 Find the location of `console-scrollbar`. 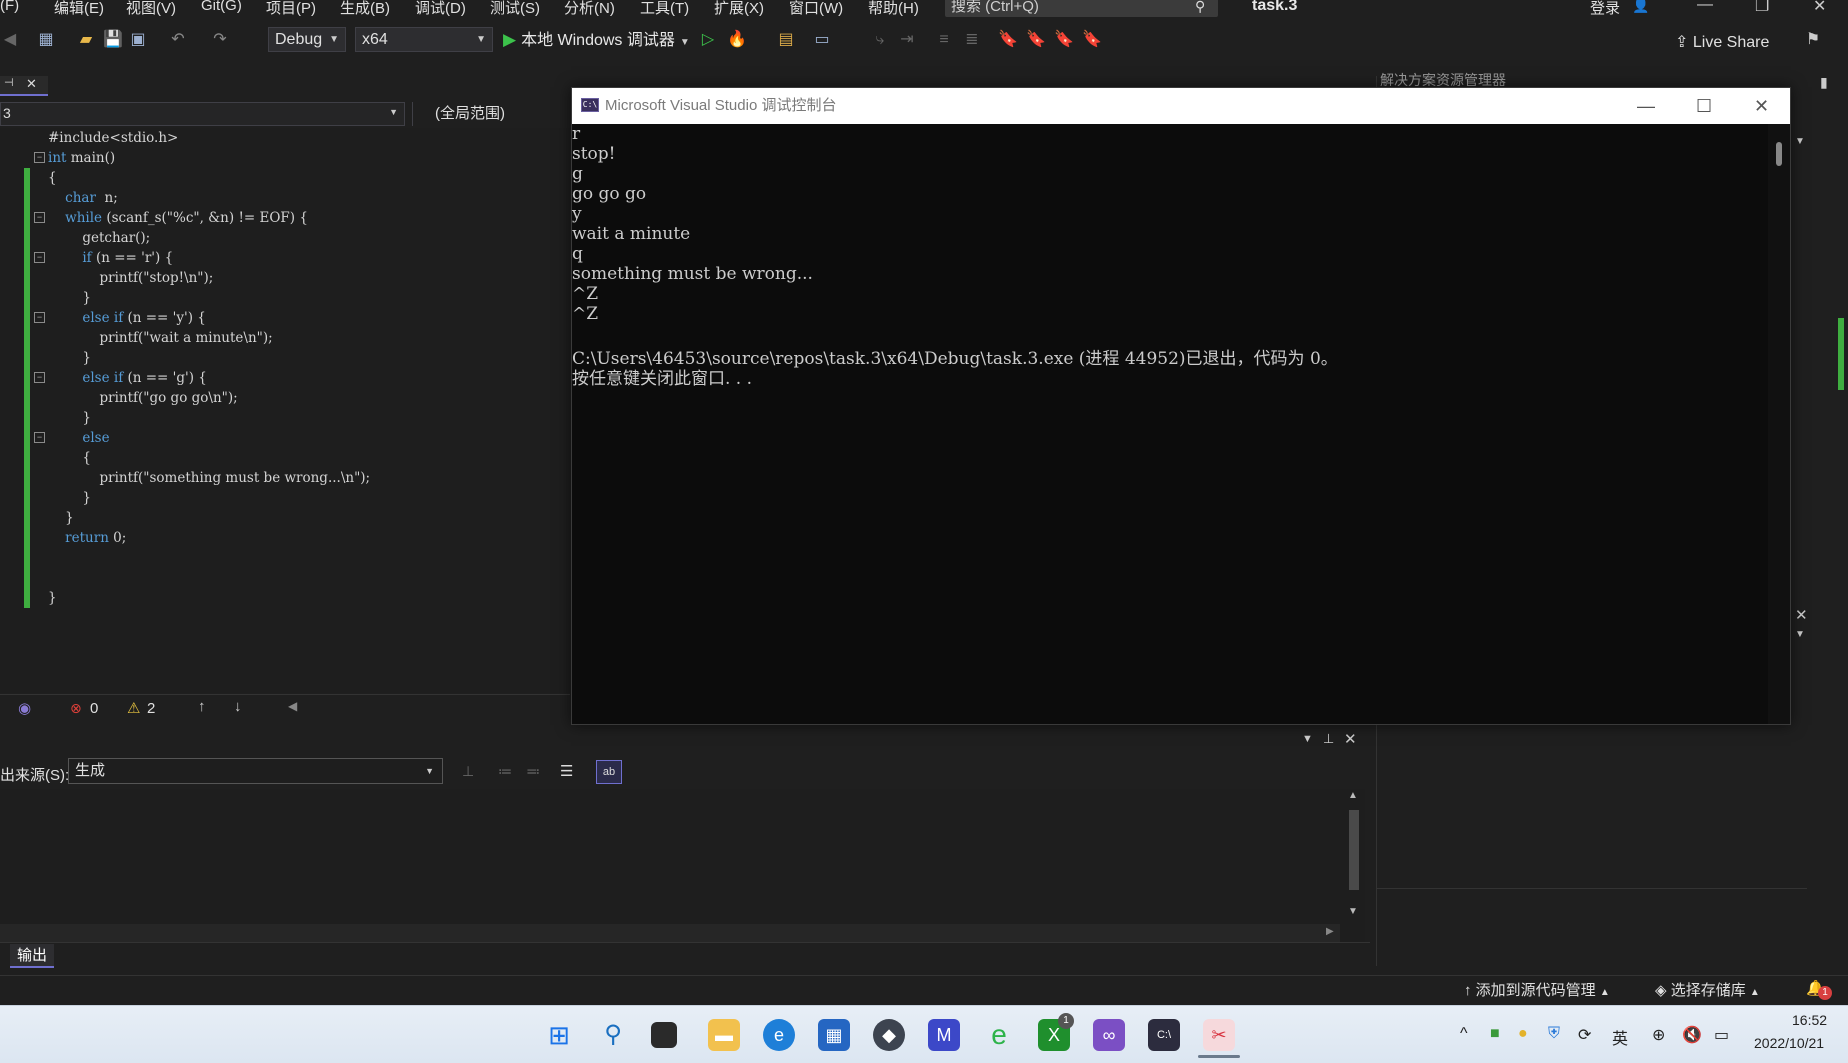

console-scrollbar is located at coordinates (1779, 424).